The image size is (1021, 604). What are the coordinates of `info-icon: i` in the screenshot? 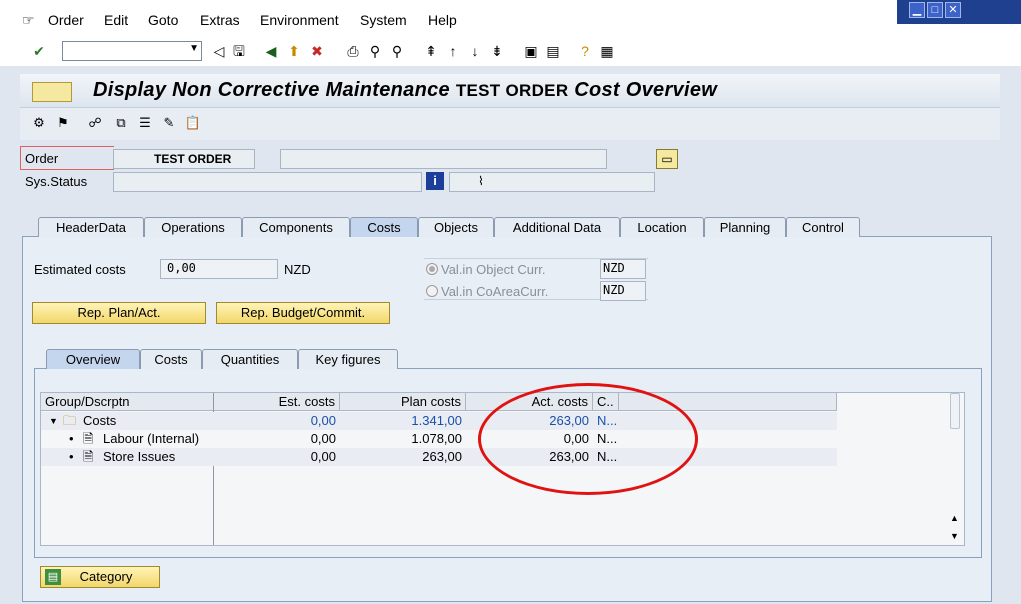 It's located at (435, 181).